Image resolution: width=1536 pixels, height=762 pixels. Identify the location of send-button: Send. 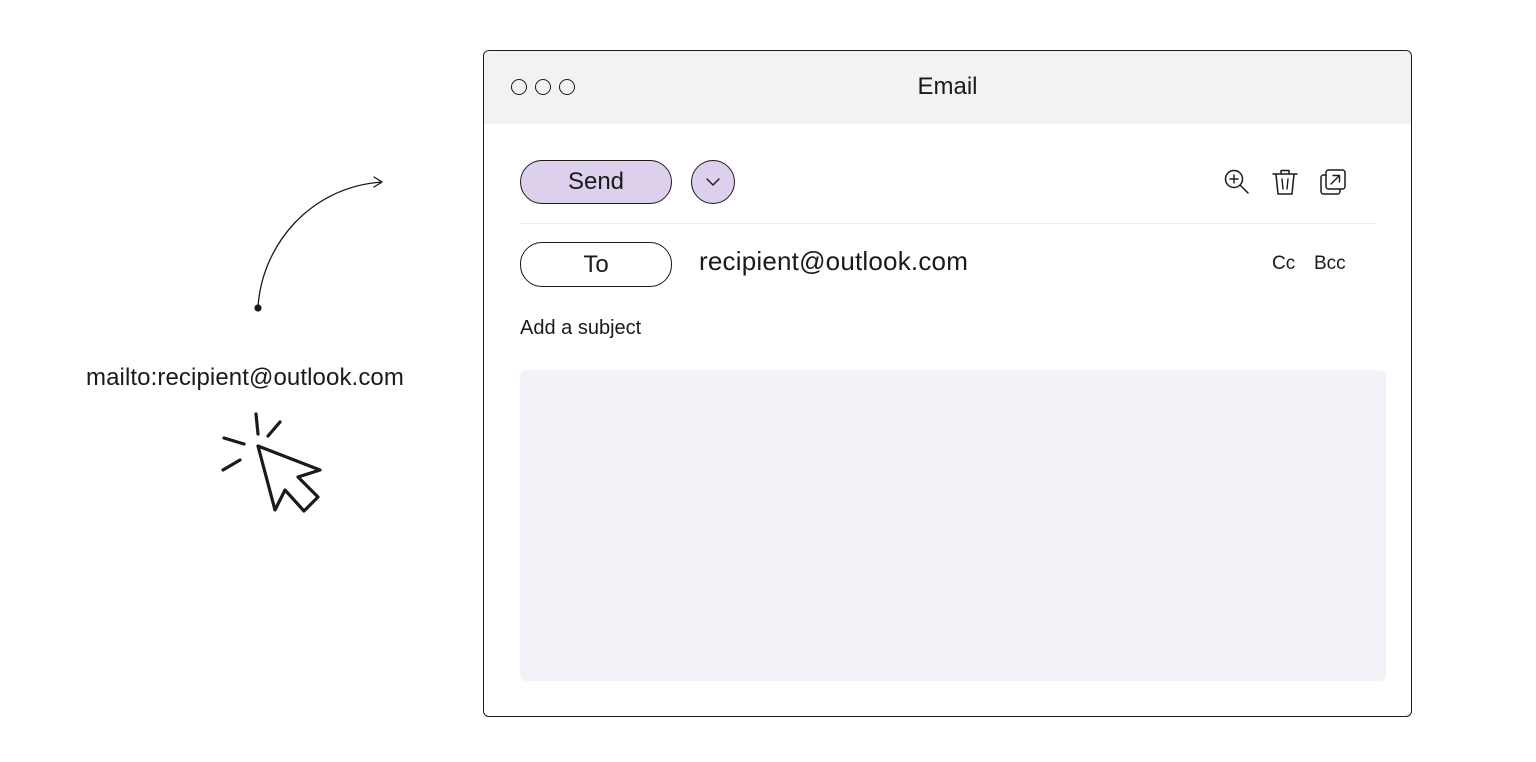
(596, 182).